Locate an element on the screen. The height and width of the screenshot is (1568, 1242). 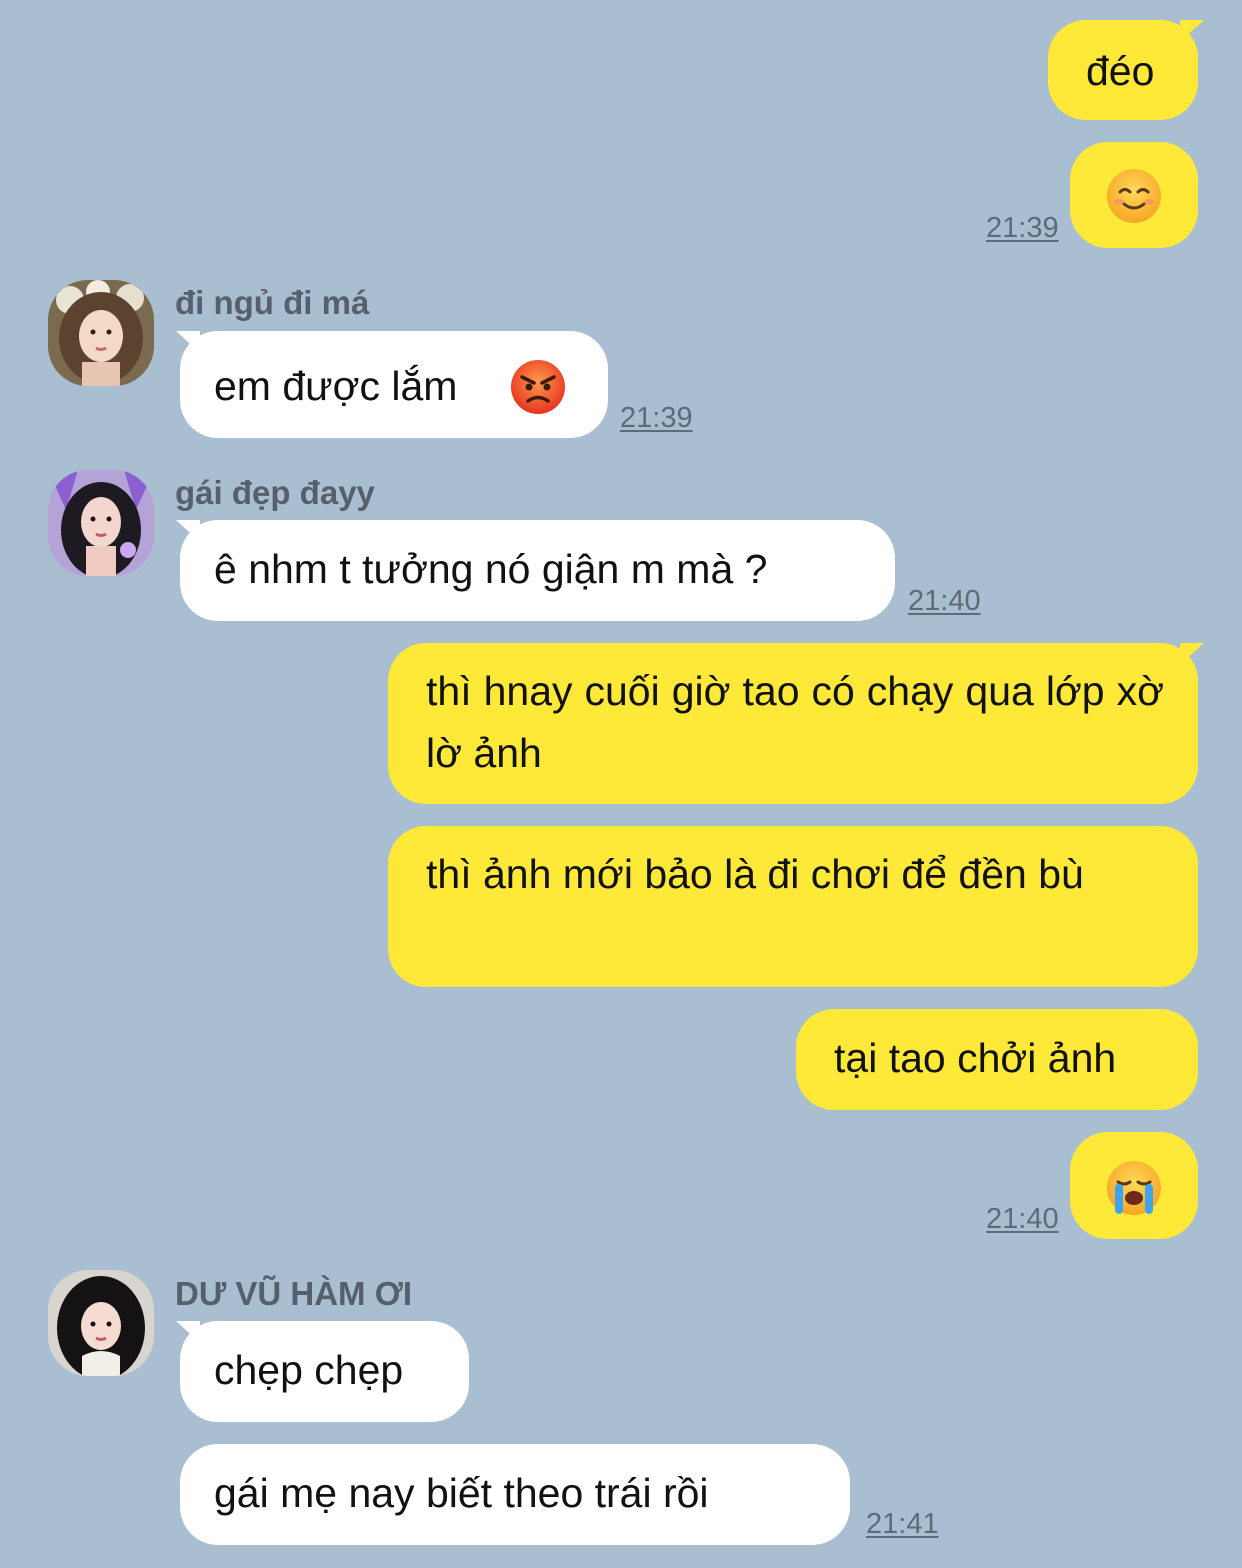
message-text: đéo is located at coordinates (1120, 71).